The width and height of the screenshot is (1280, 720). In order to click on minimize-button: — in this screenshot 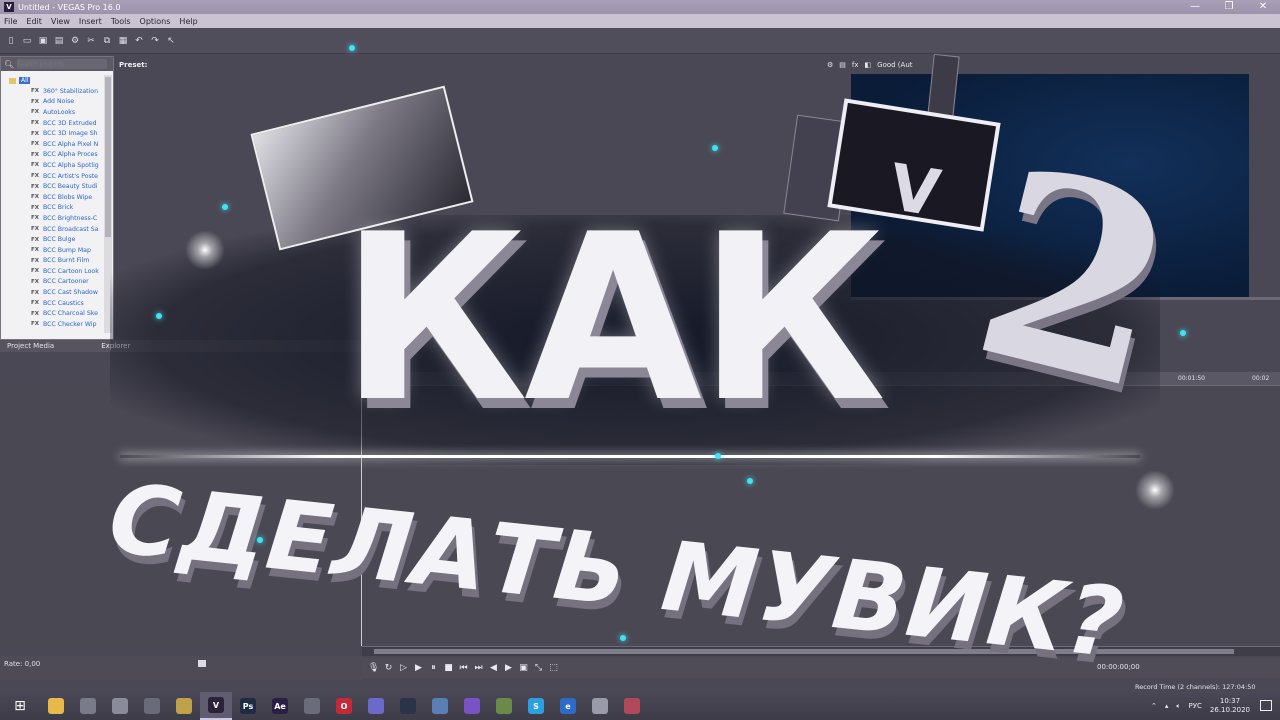, I will do `click(1195, 7)`.